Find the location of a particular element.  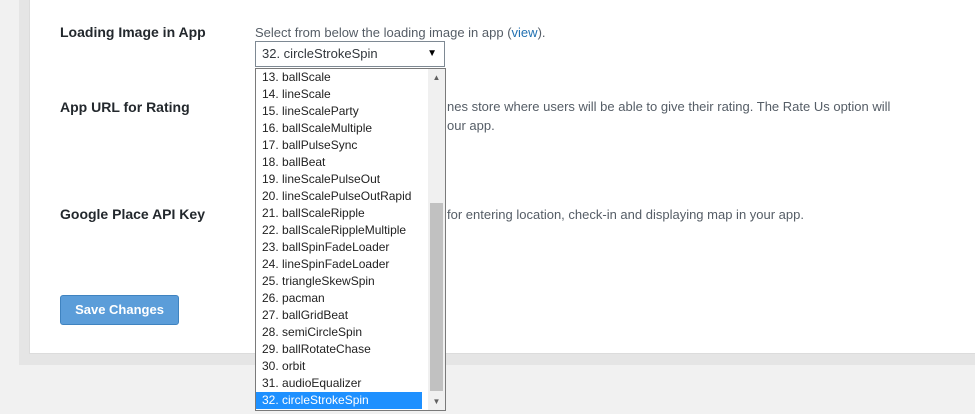

dropdown-option: 22. ballScaleRippleMultiple is located at coordinates (339, 230).